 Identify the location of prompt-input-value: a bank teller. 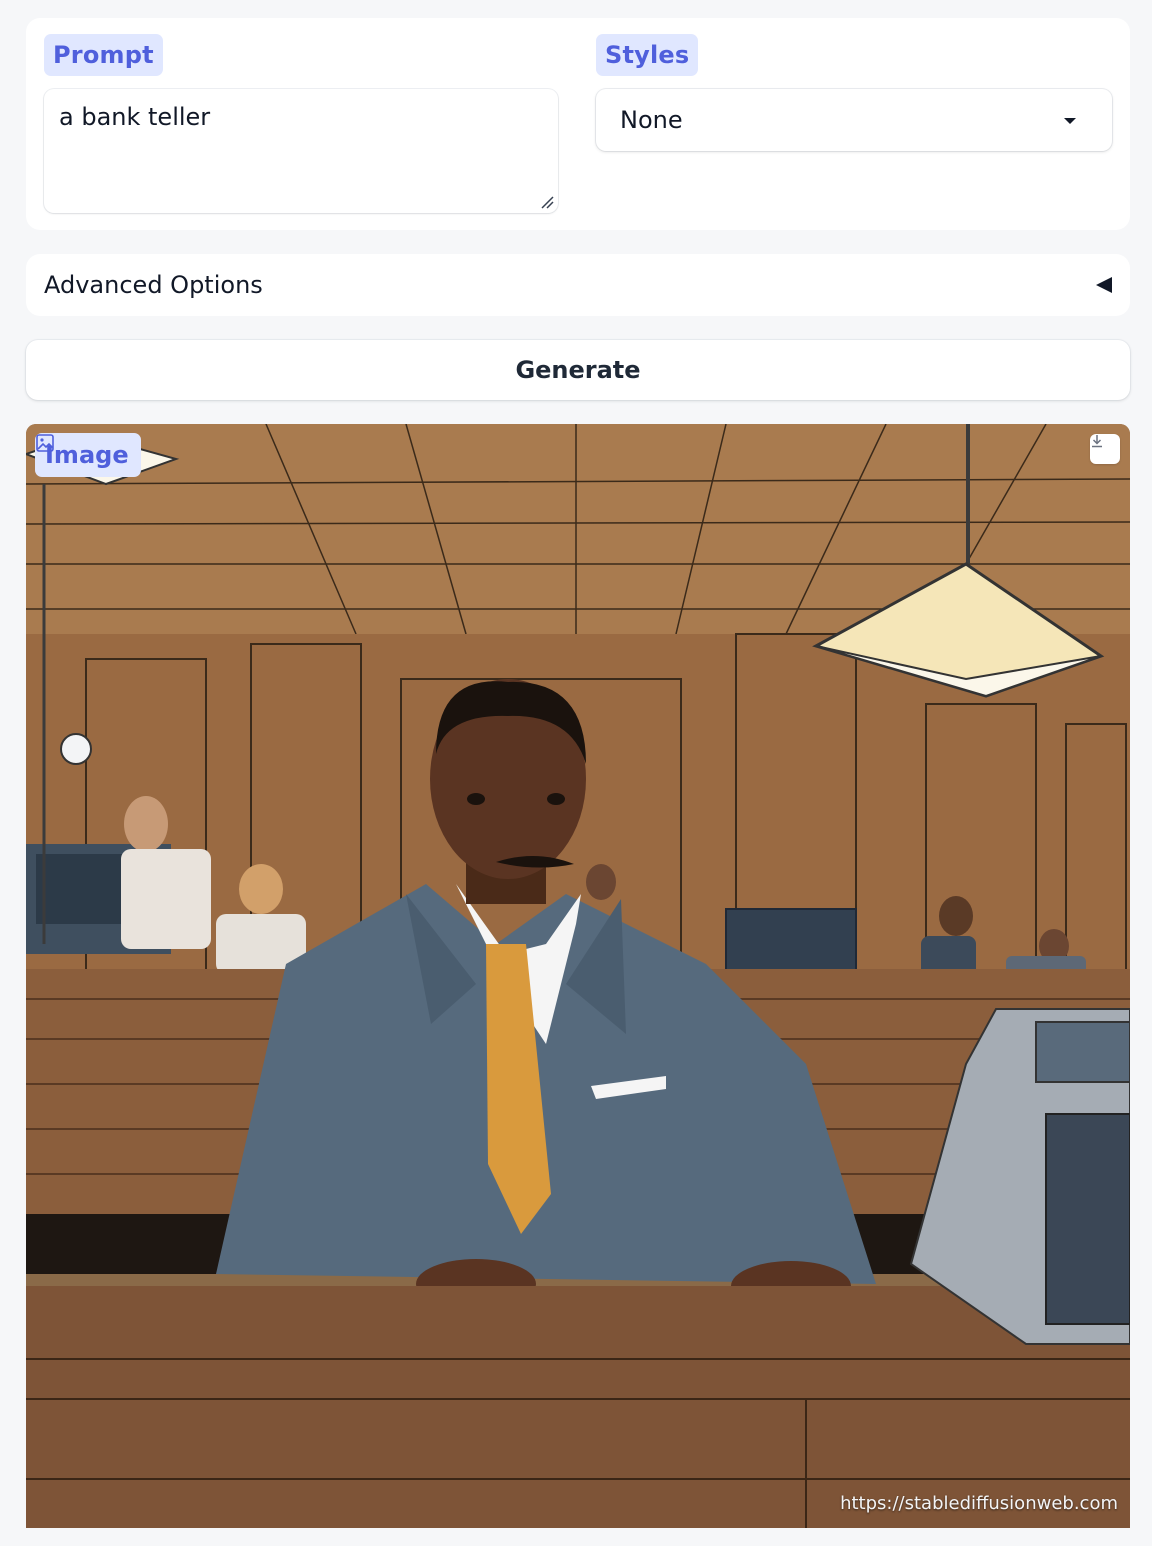
(135, 117).